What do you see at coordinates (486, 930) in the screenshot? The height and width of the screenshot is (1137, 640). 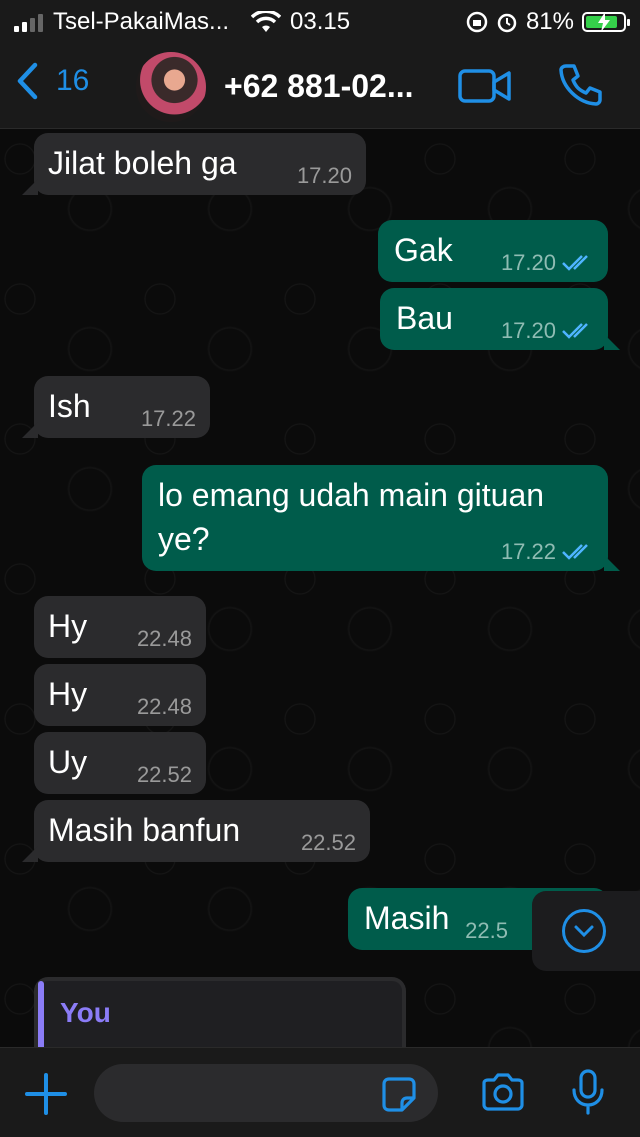 I see `message-time: 22.5` at bounding box center [486, 930].